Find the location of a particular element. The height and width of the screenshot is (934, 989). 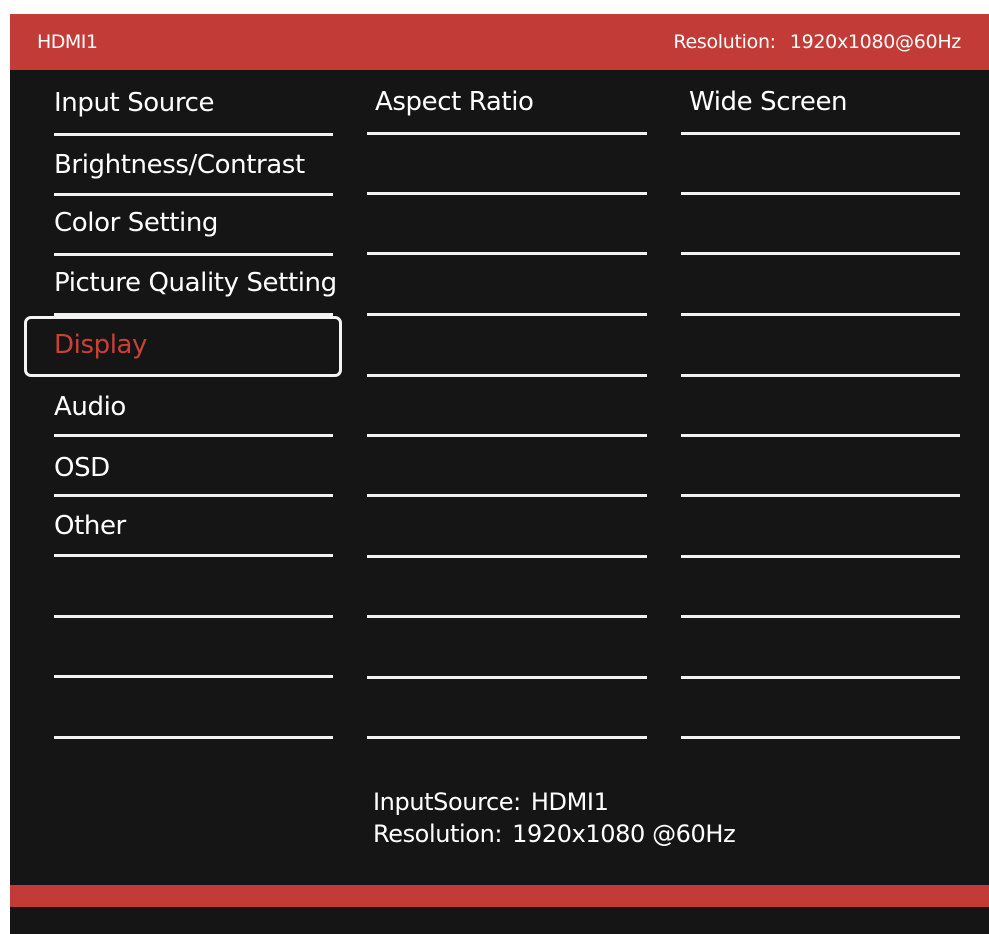

menu-item-color-setting: Color Setting is located at coordinates (193, 226).